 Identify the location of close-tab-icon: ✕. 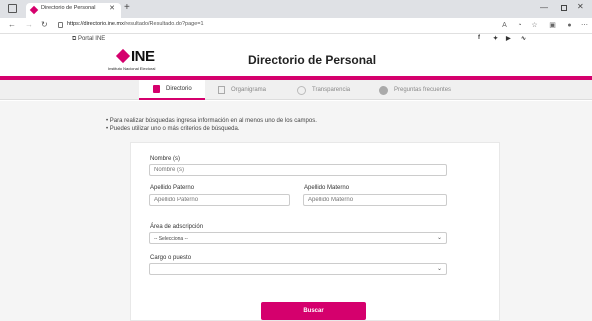
(112, 8).